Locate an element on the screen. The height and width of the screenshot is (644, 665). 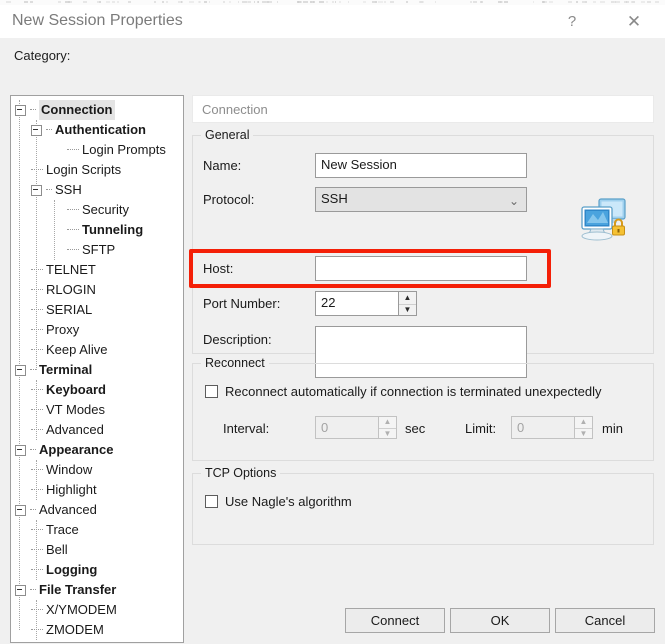
port-number-label: Port Number: is located at coordinates (242, 303).